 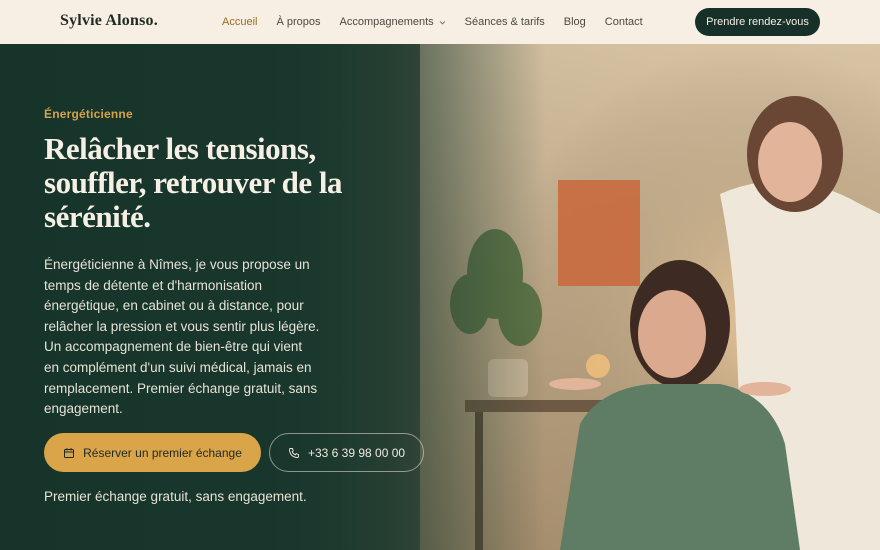 What do you see at coordinates (575, 22) in the screenshot?
I see `nav-blog: Blog` at bounding box center [575, 22].